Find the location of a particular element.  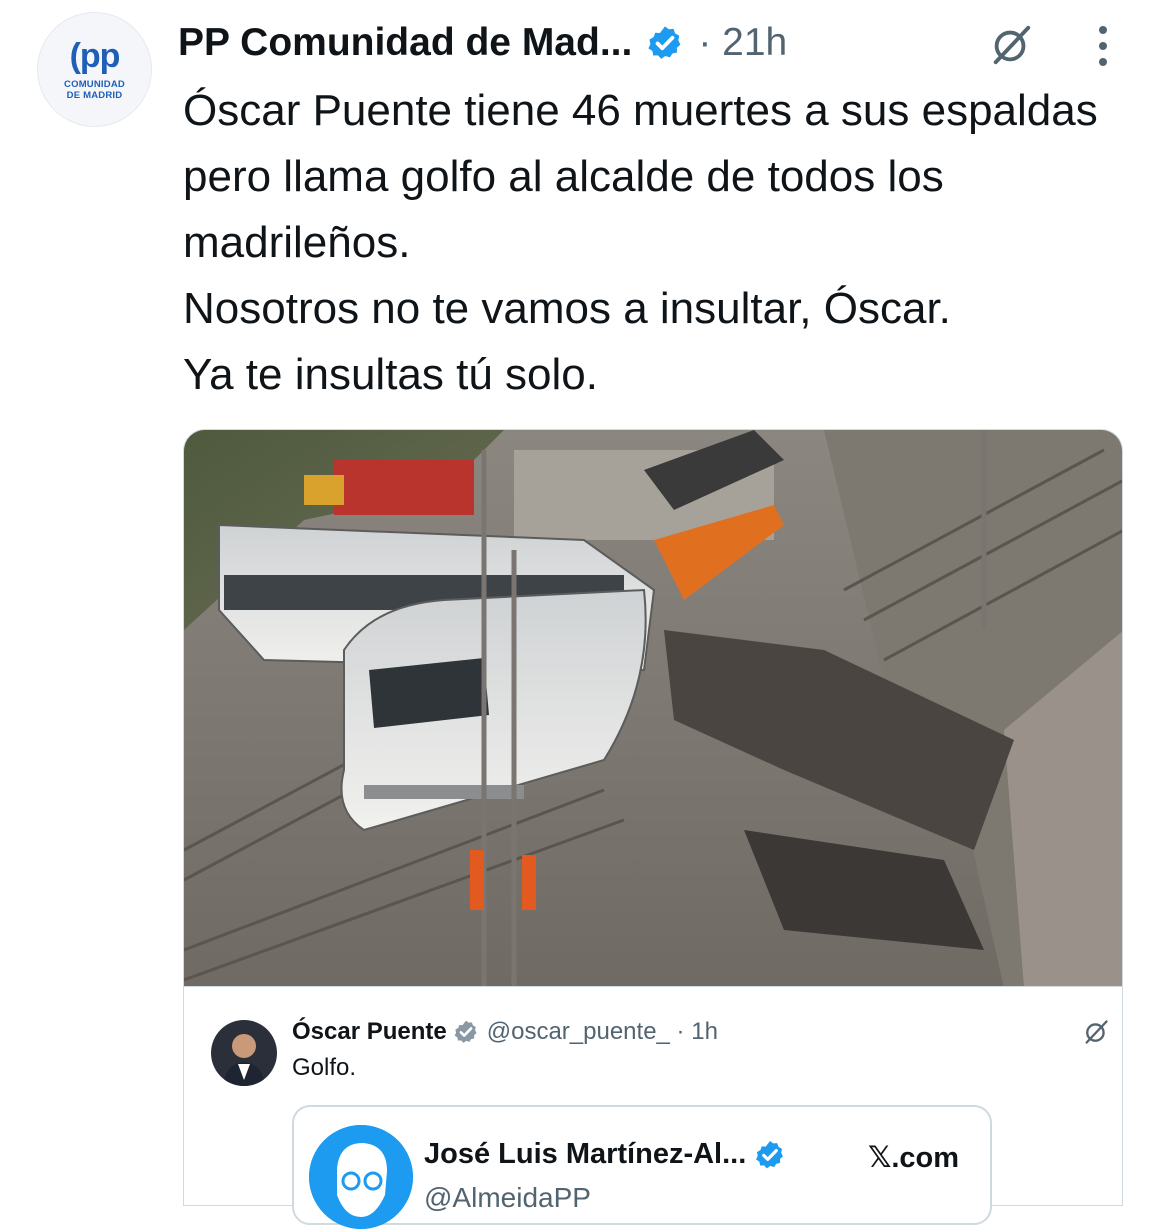

nested-avatar is located at coordinates (361, 1177).